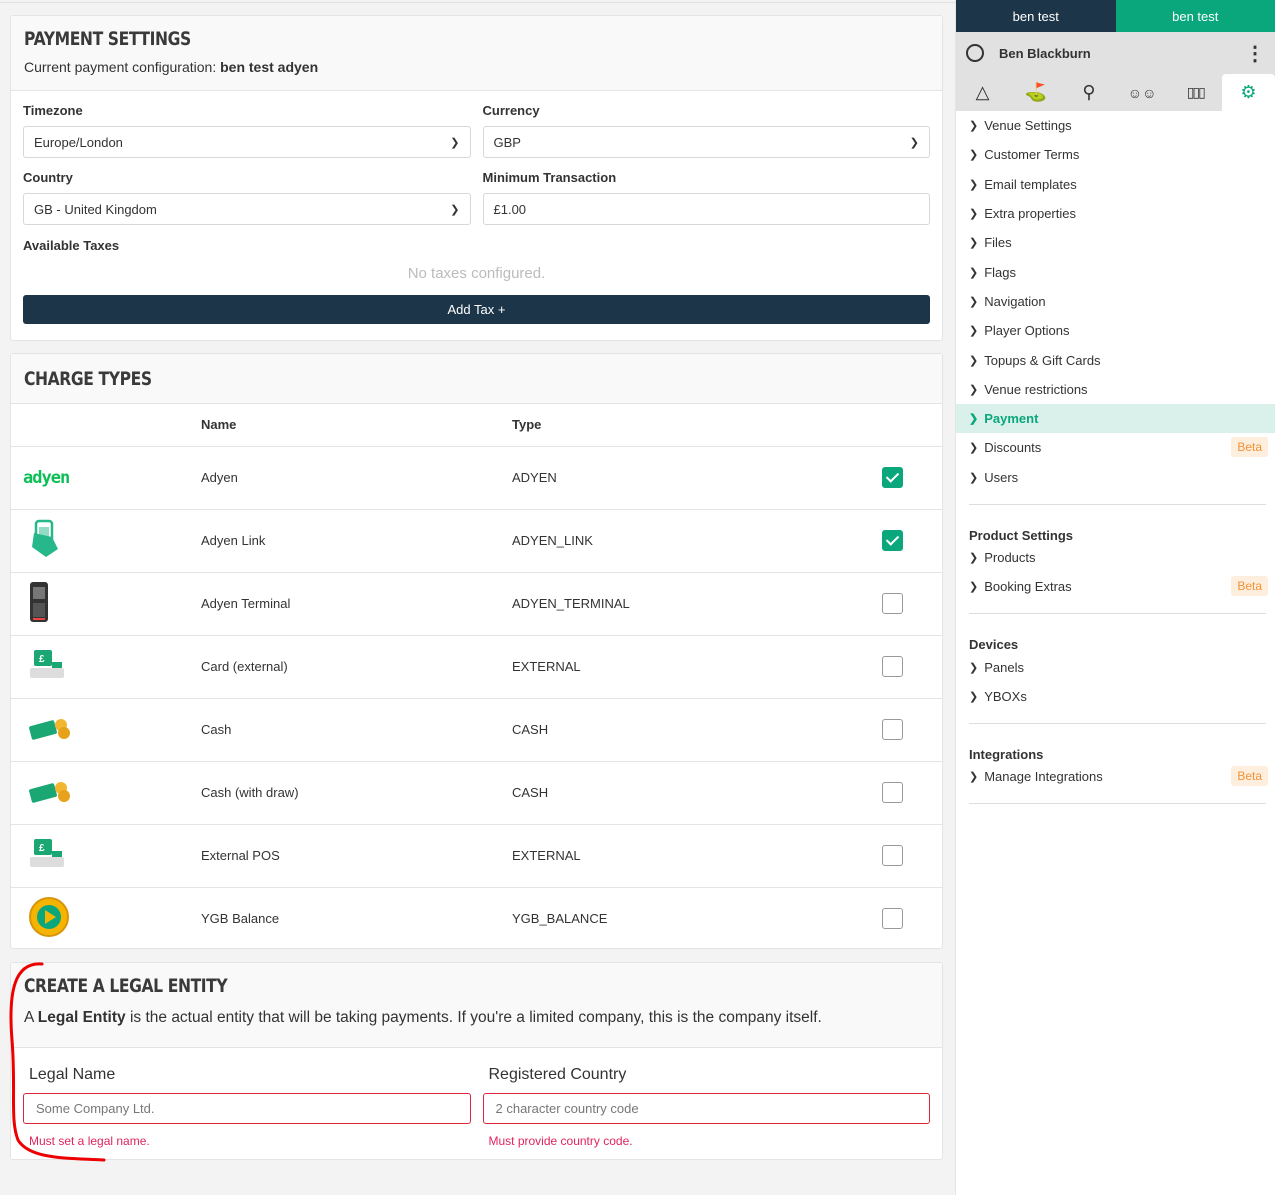 This screenshot has height=1195, width=1275. Describe the element at coordinates (477, 2) in the screenshot. I see `top-border` at that location.